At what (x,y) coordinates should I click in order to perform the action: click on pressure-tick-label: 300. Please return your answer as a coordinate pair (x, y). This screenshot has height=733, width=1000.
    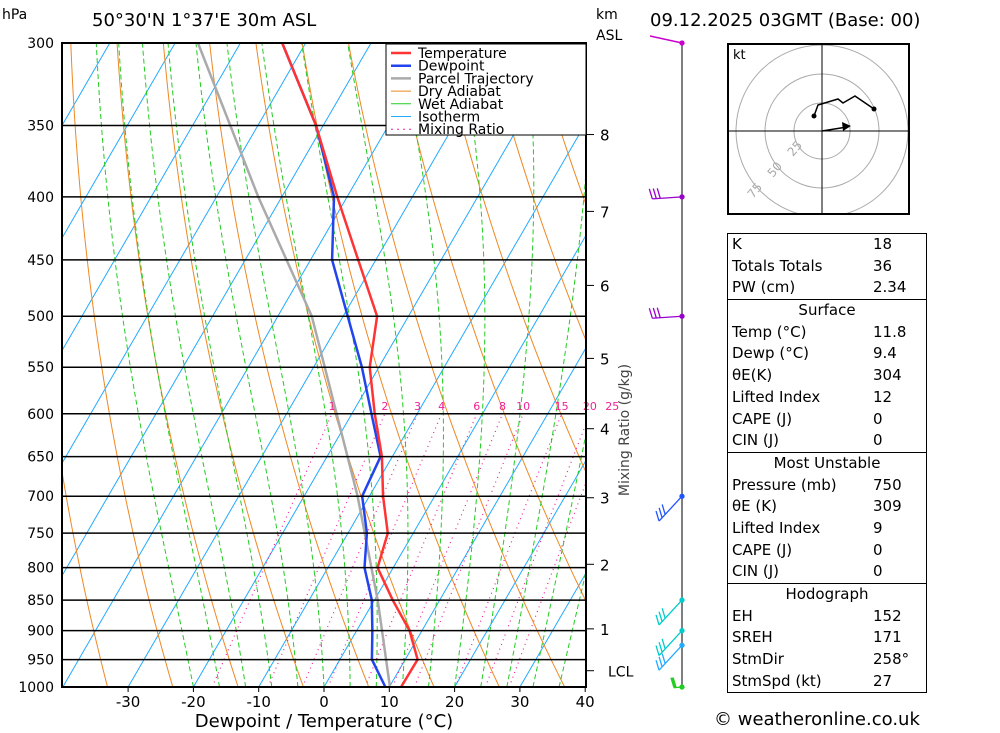
    Looking at the image, I should click on (40, 44).